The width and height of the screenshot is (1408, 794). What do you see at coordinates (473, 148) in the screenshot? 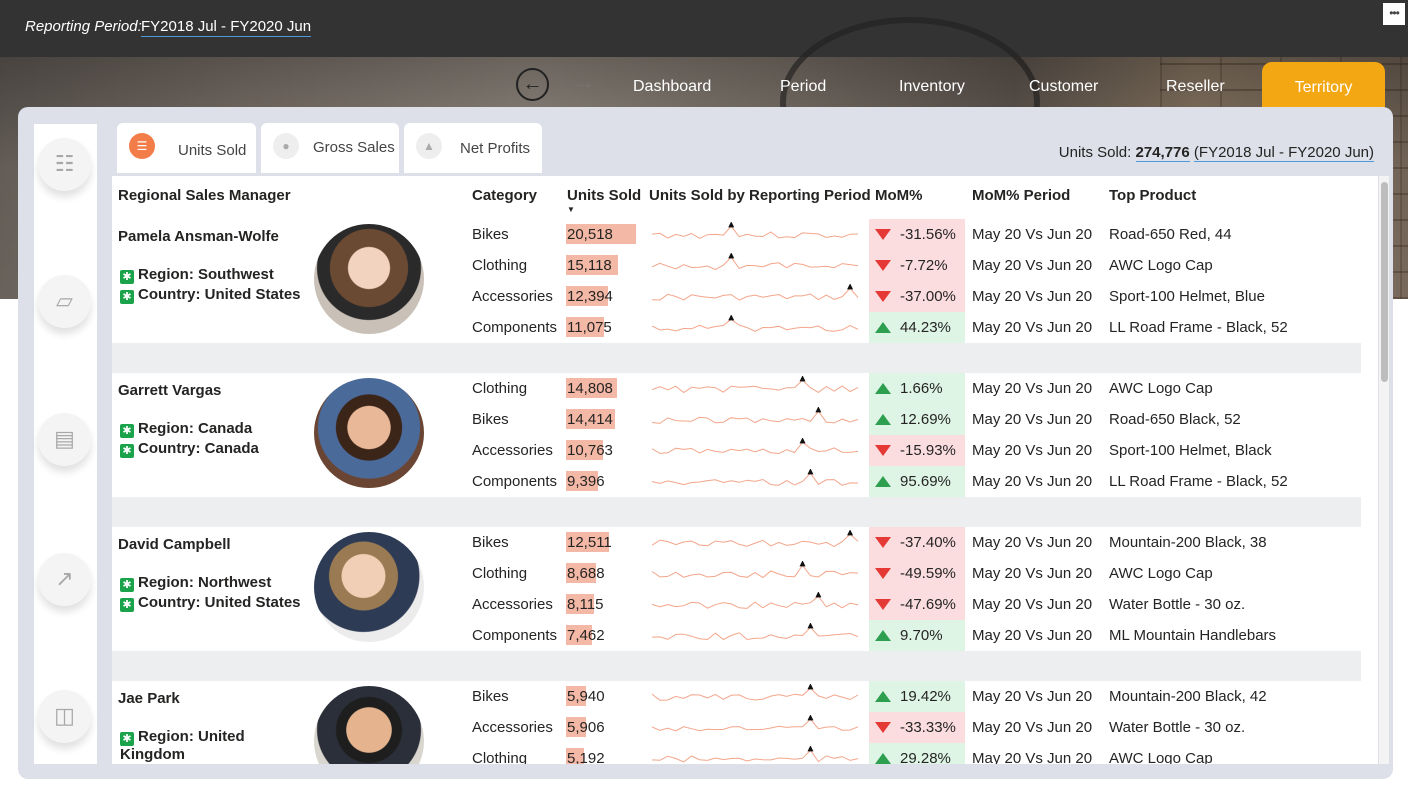
I see `tab-net-profits: ▲ Net Profits` at bounding box center [473, 148].